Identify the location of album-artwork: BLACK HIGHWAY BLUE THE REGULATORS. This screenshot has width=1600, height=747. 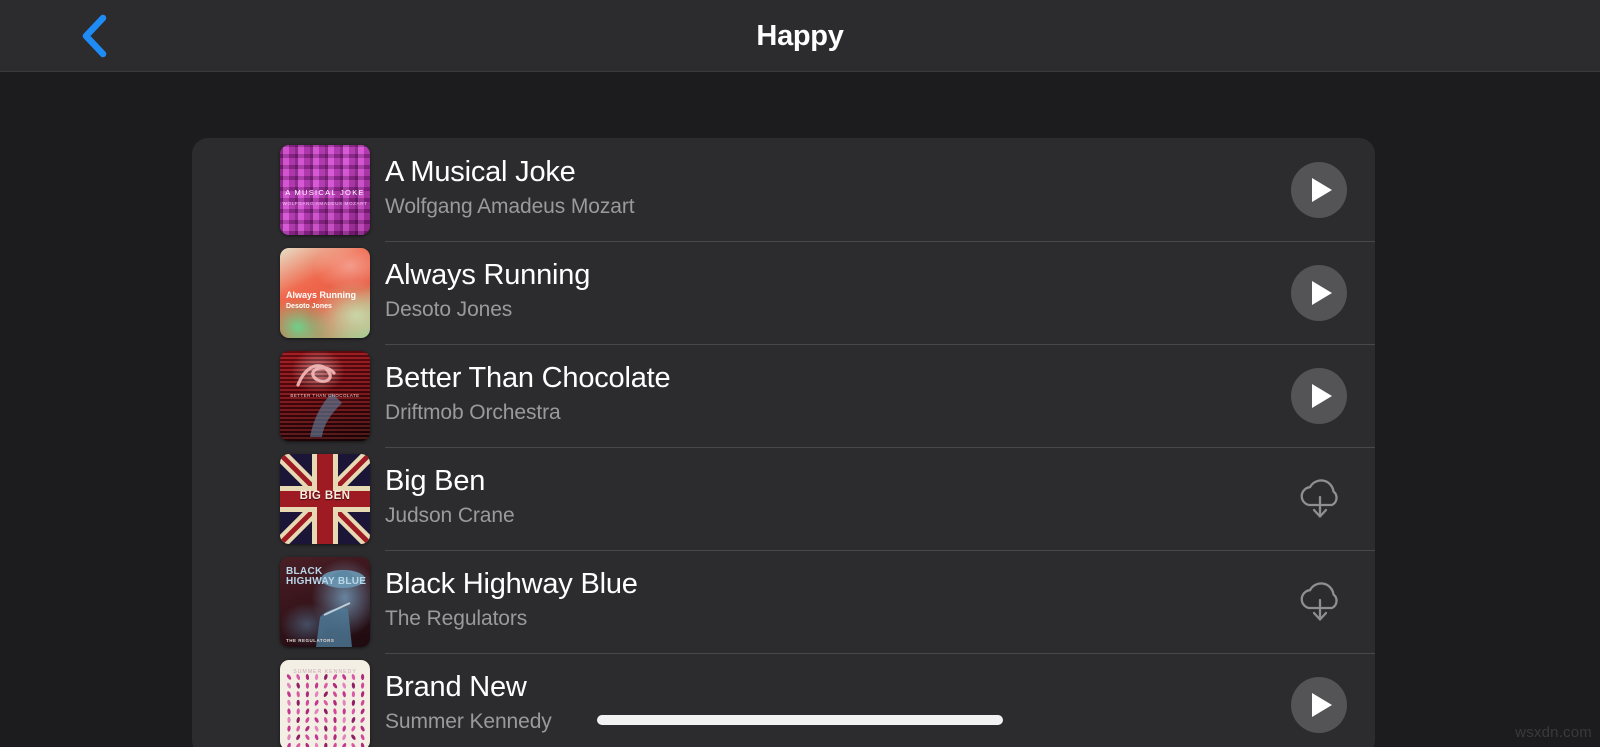
(325, 601).